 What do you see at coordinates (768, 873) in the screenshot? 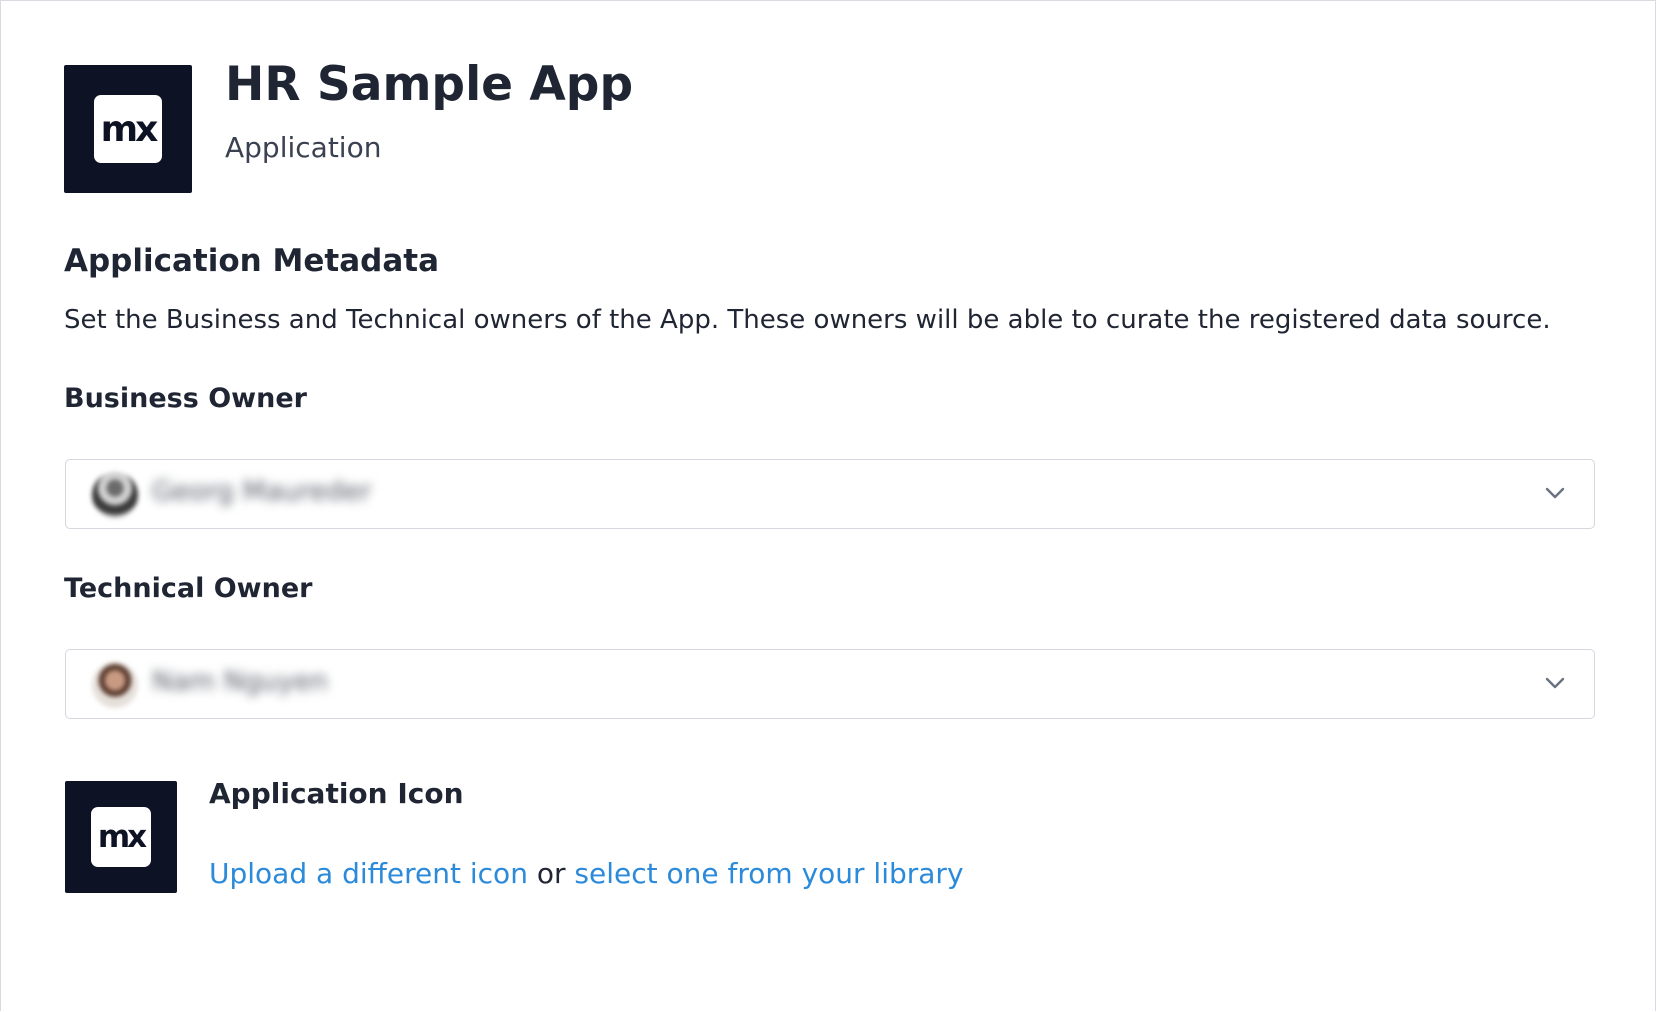
I see `select-from-library-link: select one from your library` at bounding box center [768, 873].